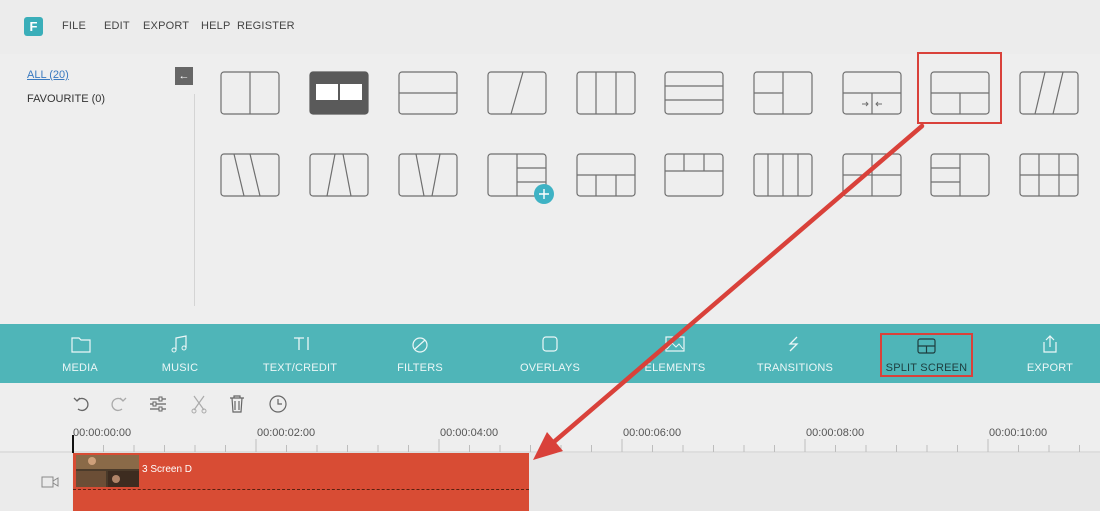  I want to click on template-slant-3a, so click(250, 175).